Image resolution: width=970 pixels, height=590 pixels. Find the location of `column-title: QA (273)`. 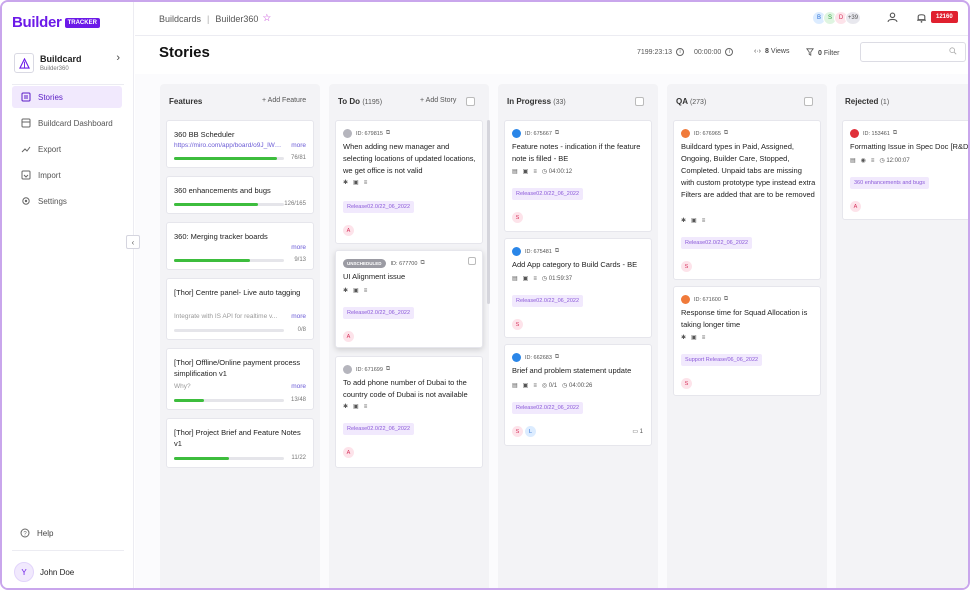

column-title: QA (273) is located at coordinates (691, 101).